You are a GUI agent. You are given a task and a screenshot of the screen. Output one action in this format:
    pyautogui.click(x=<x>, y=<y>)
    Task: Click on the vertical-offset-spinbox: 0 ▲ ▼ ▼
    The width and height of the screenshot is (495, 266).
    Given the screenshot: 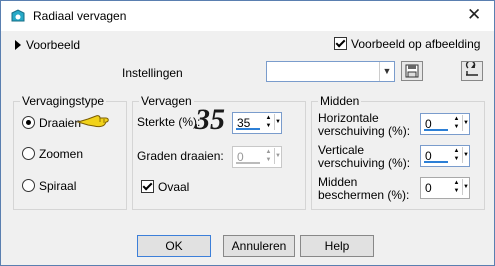 What is the action you would take?
    pyautogui.click(x=445, y=156)
    